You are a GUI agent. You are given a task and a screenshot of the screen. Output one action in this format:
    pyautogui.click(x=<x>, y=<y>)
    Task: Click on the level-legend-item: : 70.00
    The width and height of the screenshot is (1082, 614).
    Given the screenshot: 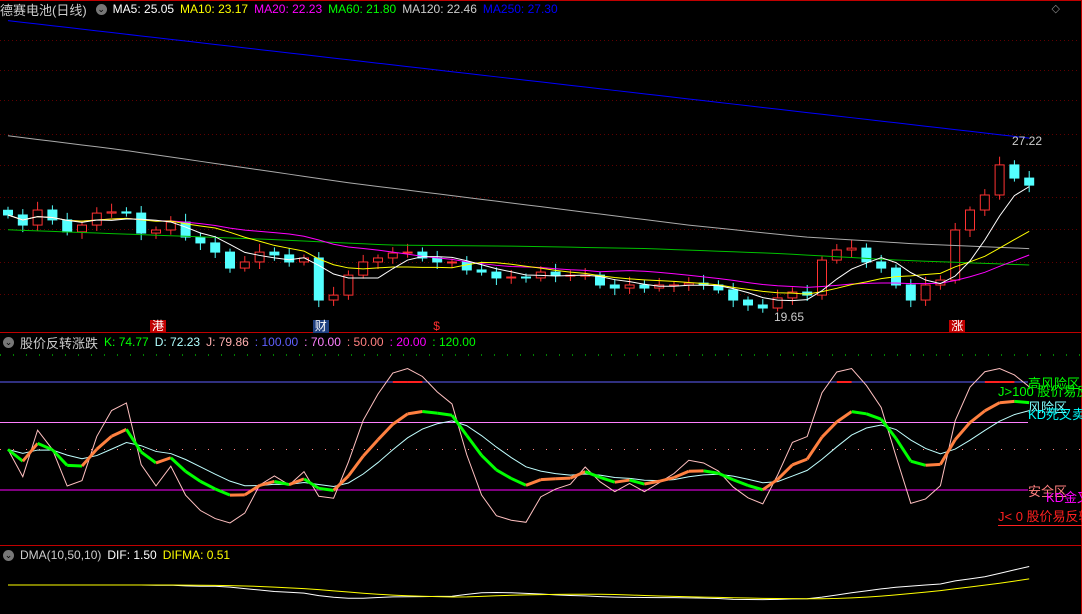 What is the action you would take?
    pyautogui.click(x=322, y=342)
    